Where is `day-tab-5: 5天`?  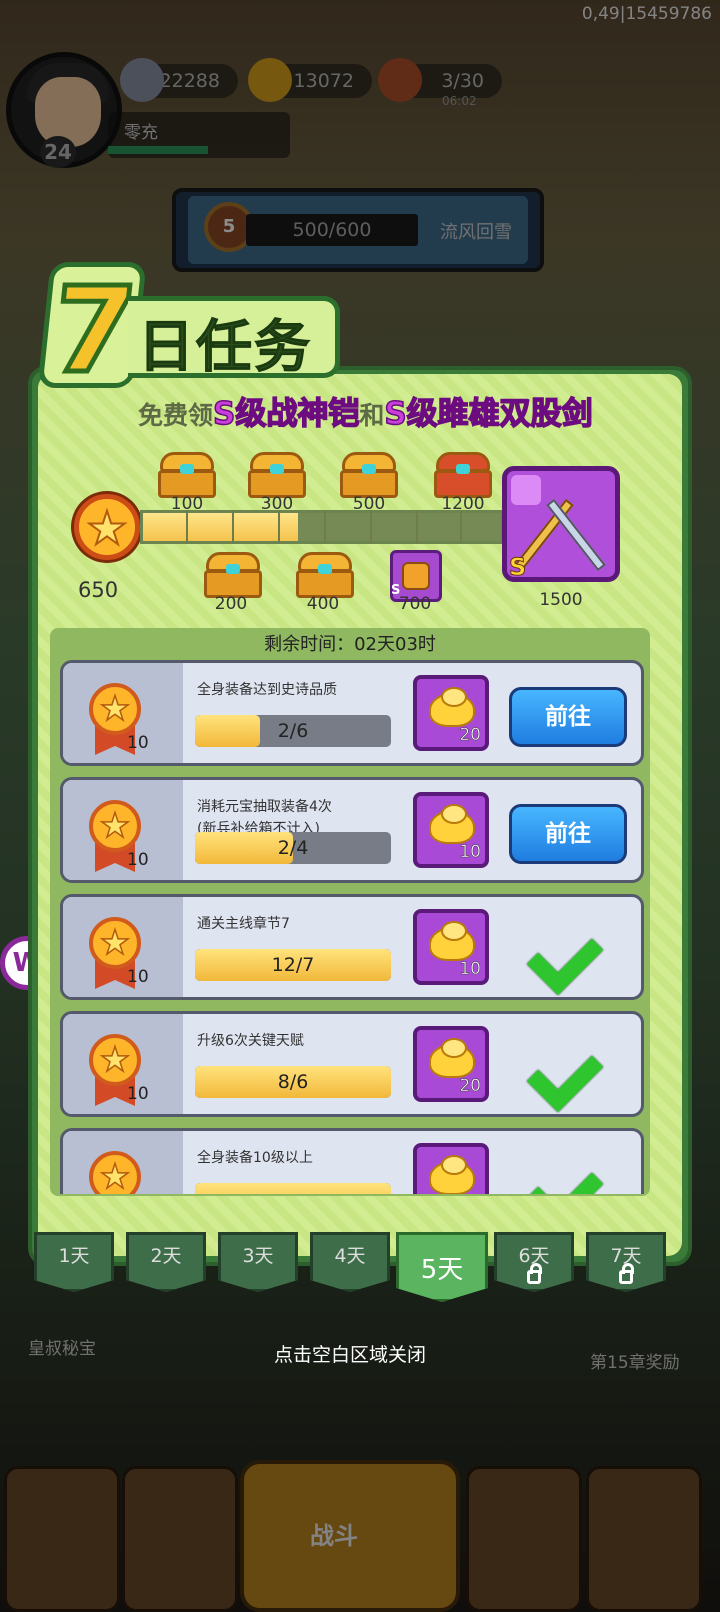 day-tab-5: 5天 is located at coordinates (442, 1267).